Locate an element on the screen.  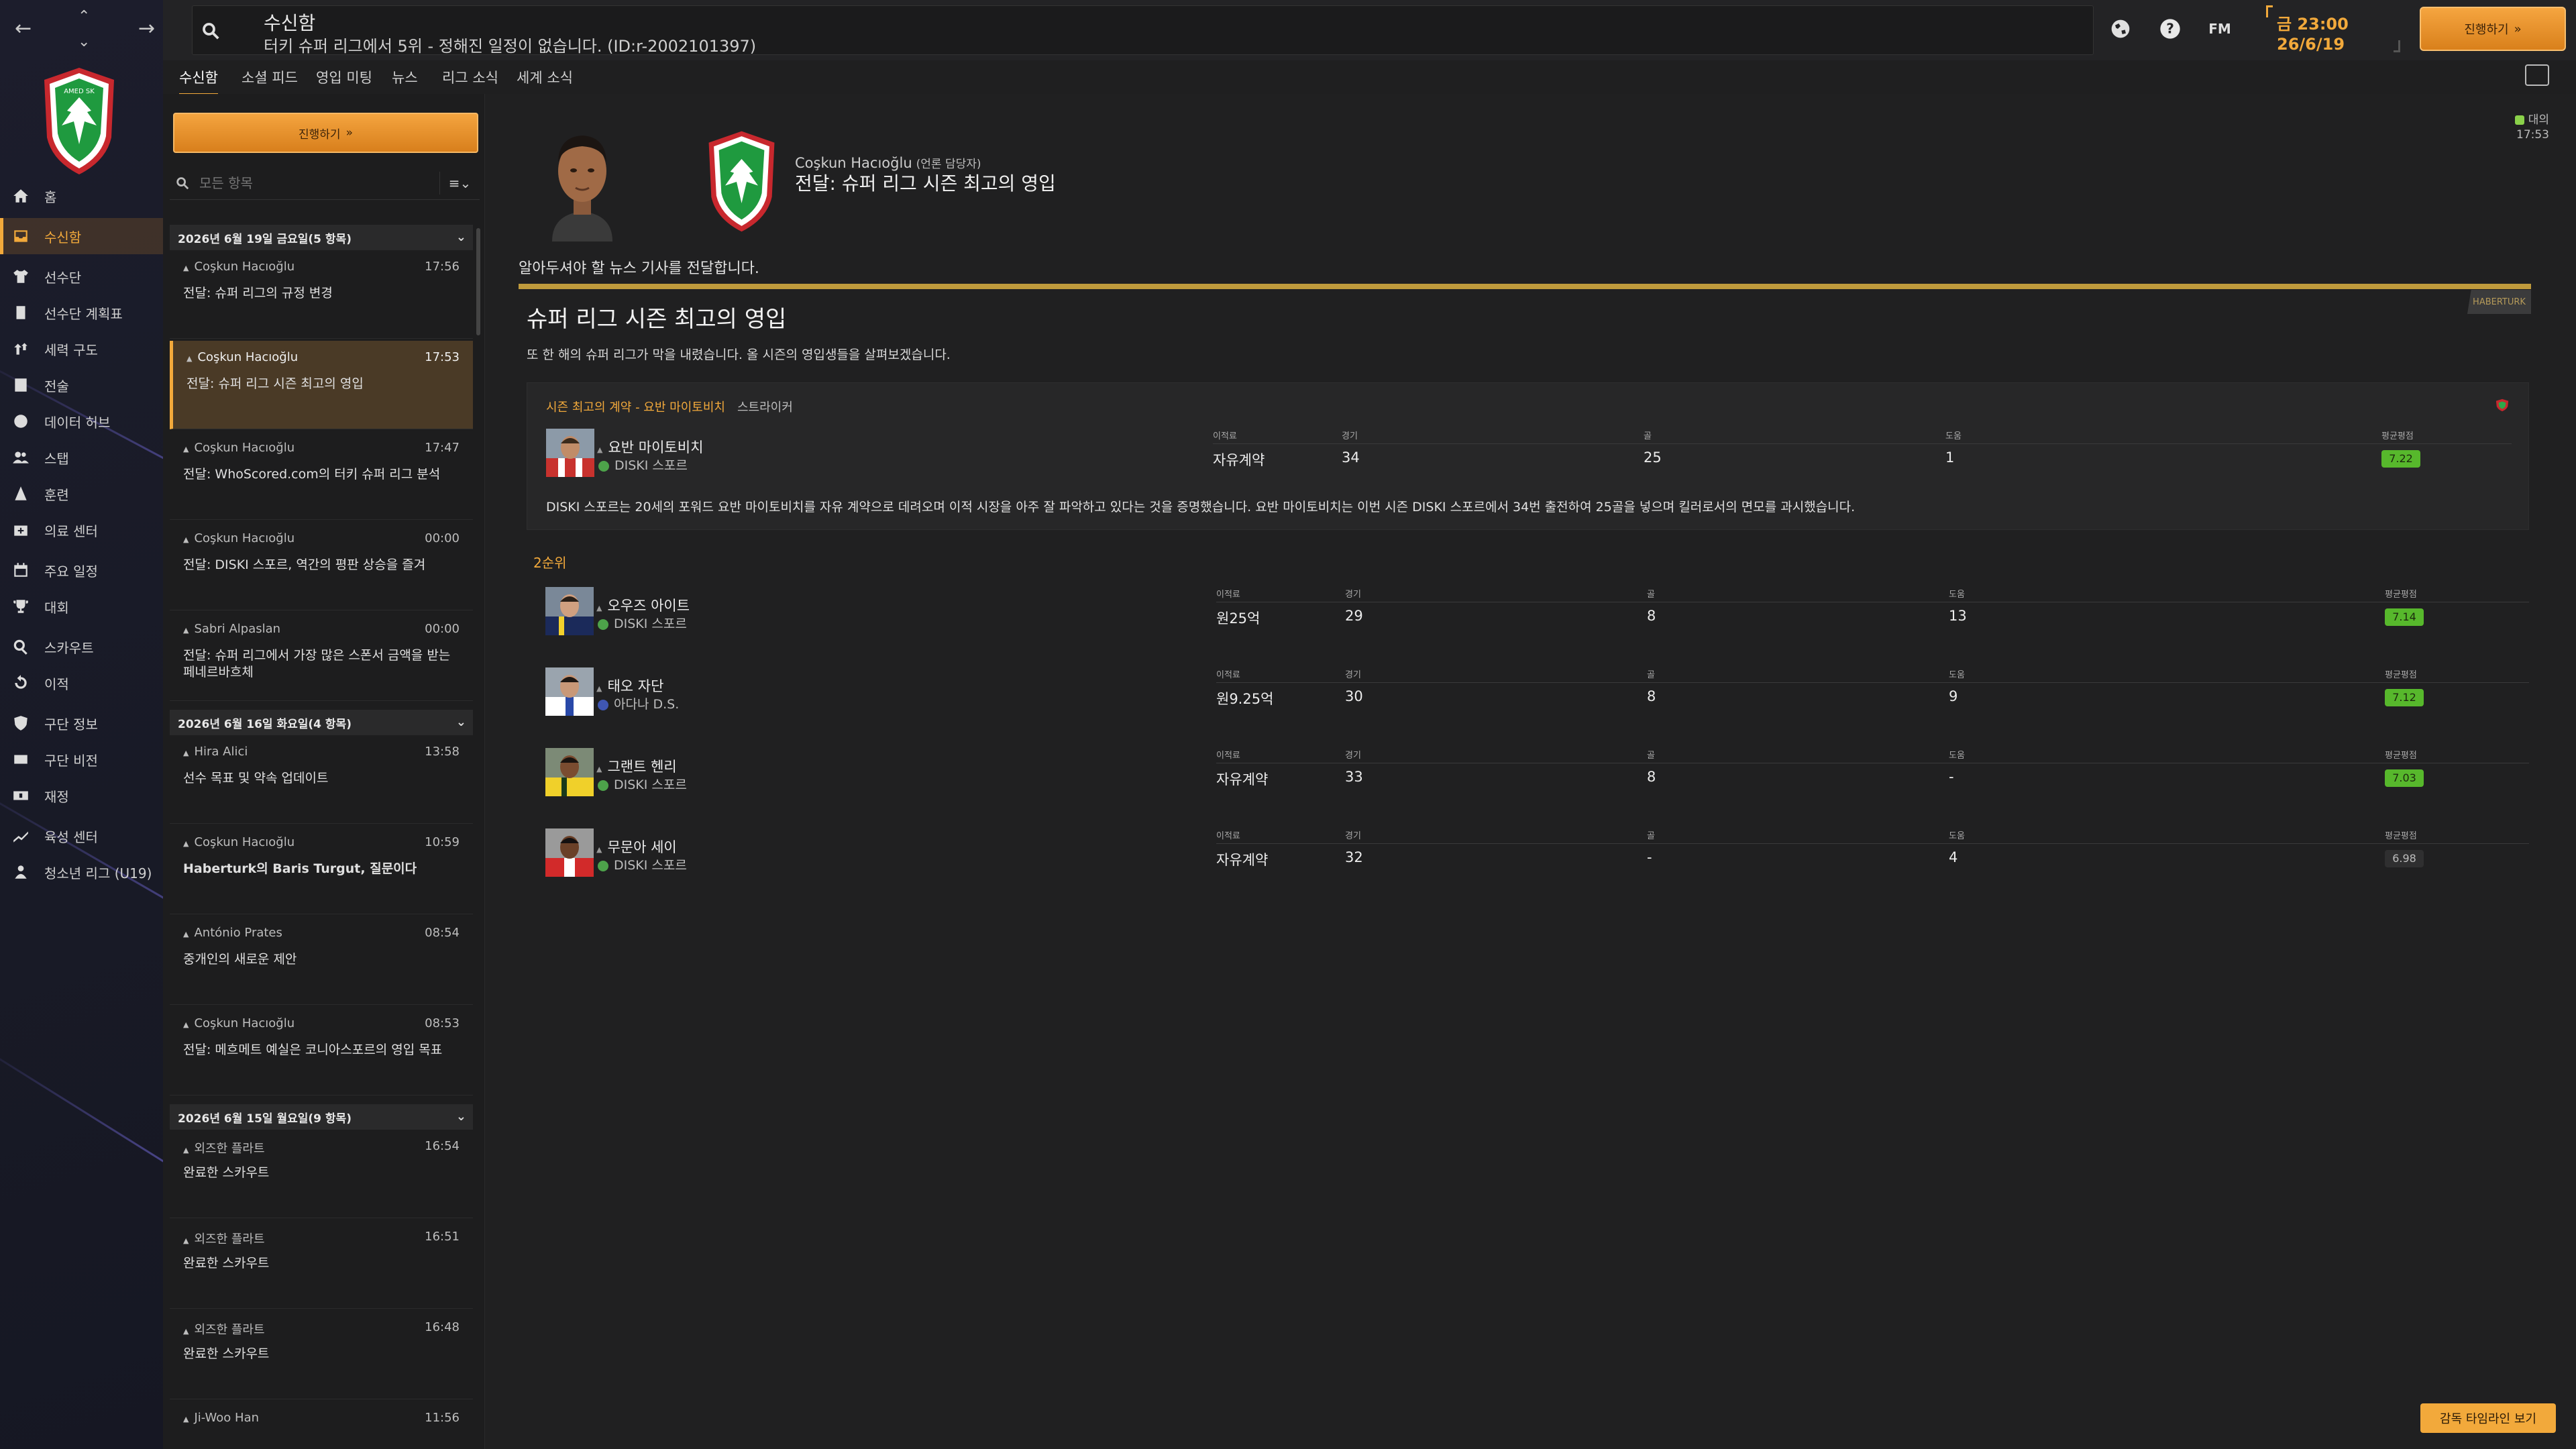
nav-item-home: 홈 is located at coordinates (81, 196).